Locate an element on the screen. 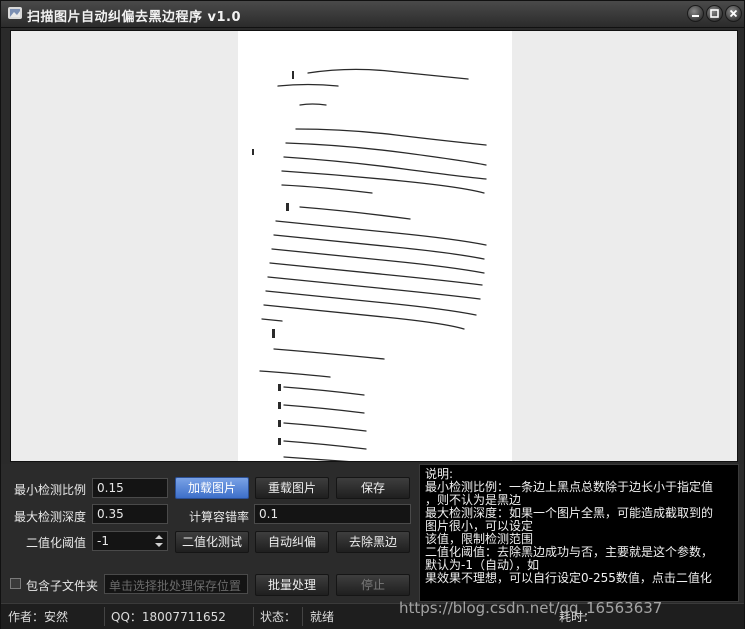  close-icon is located at coordinates (733, 13).